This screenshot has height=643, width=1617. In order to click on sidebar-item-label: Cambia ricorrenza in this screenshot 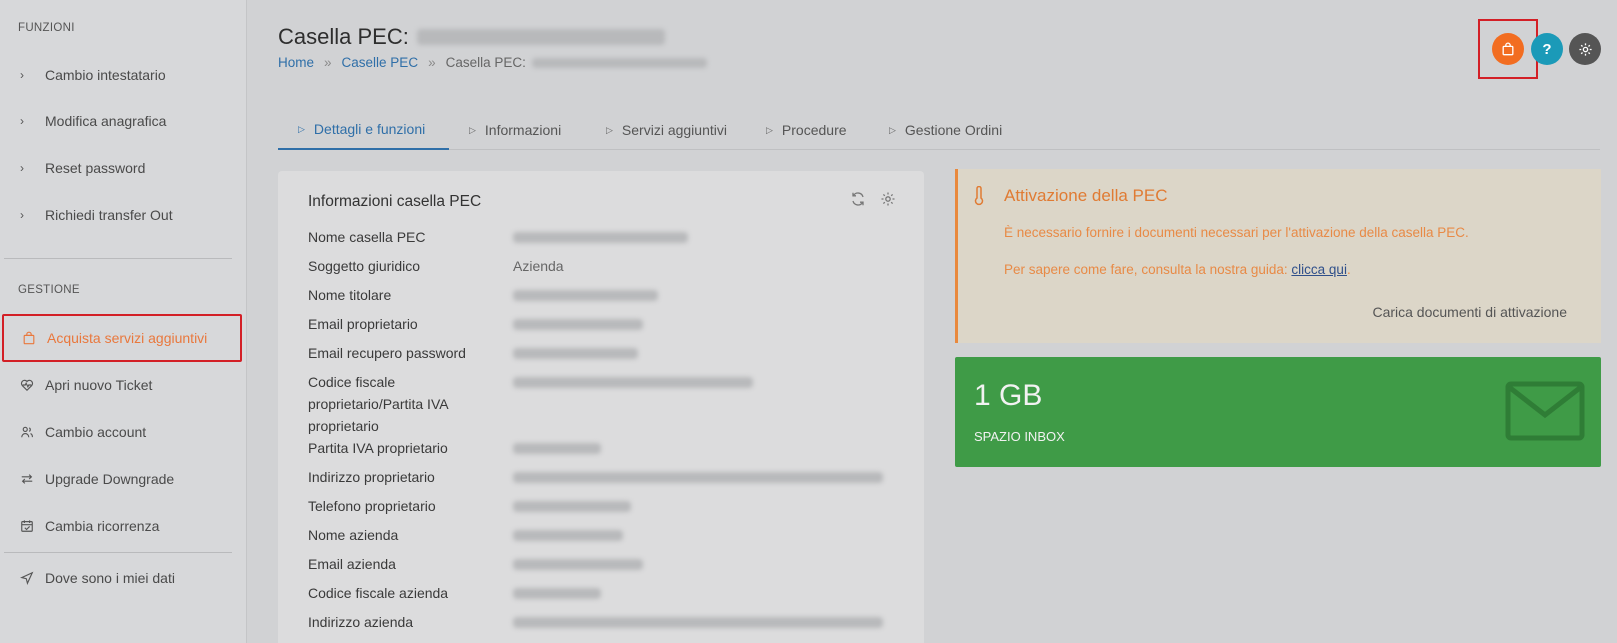, I will do `click(102, 526)`.